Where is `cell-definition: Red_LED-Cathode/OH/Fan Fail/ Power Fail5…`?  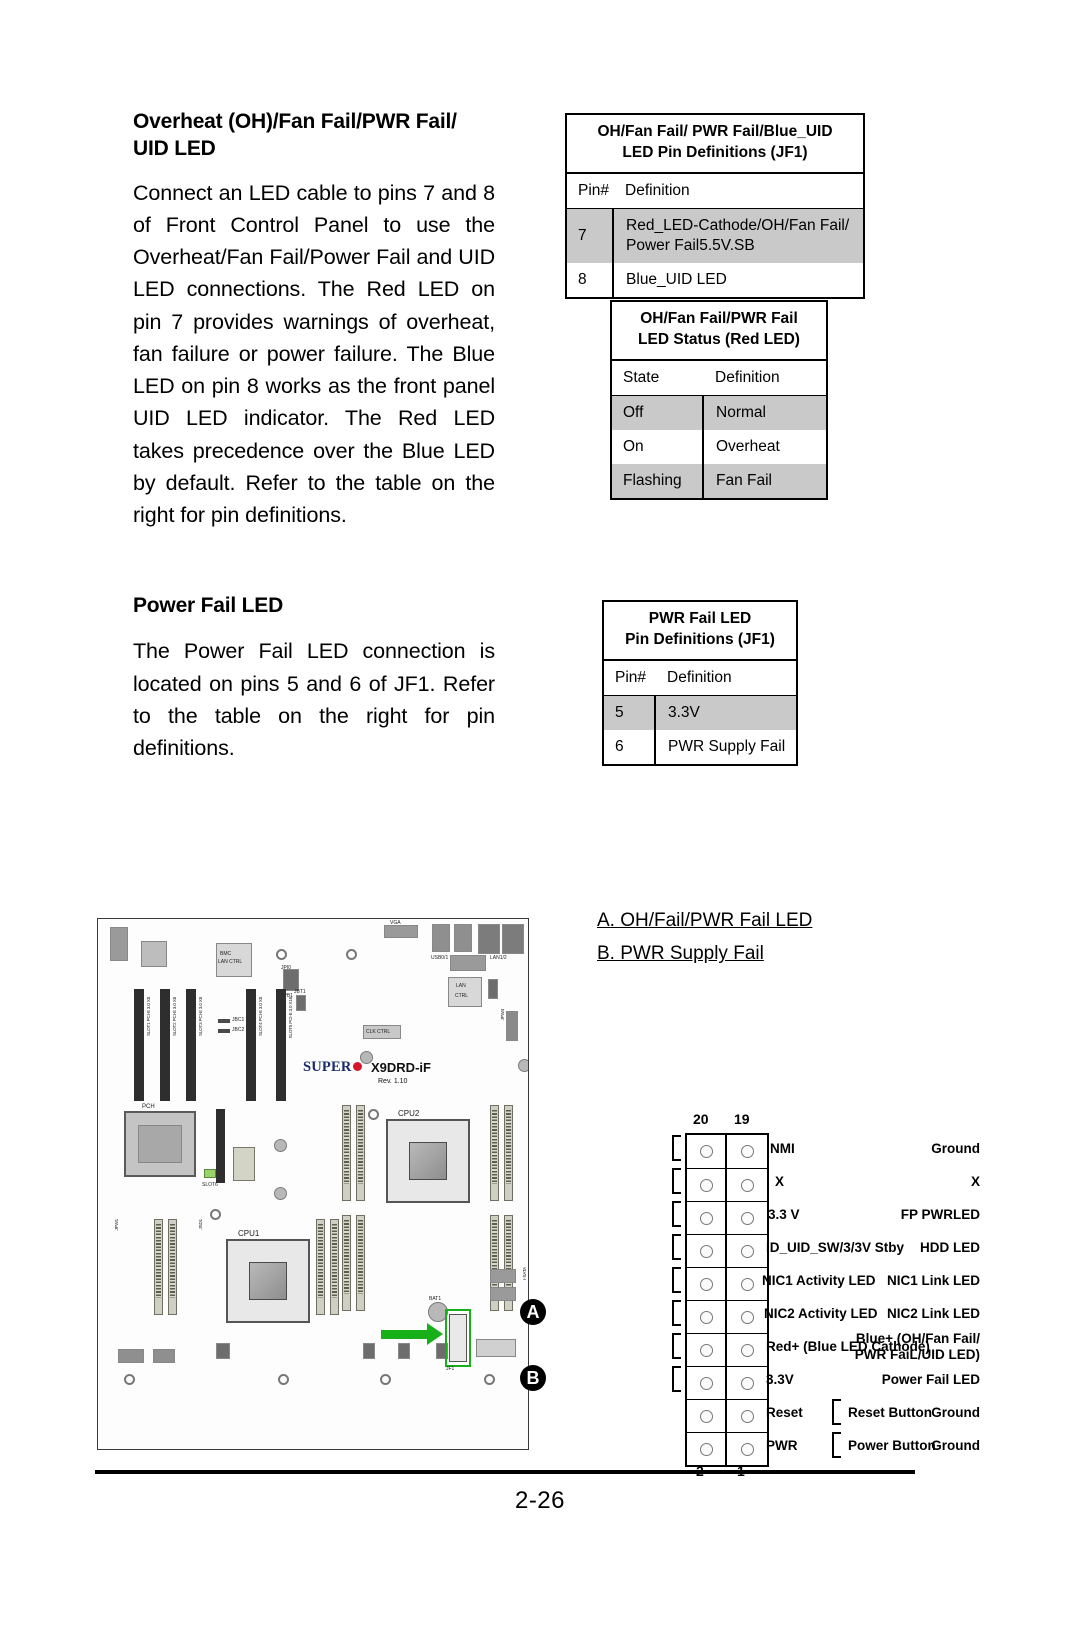 cell-definition: Red_LED-Cathode/OH/Fan Fail/ Power Fail5… is located at coordinates (738, 235).